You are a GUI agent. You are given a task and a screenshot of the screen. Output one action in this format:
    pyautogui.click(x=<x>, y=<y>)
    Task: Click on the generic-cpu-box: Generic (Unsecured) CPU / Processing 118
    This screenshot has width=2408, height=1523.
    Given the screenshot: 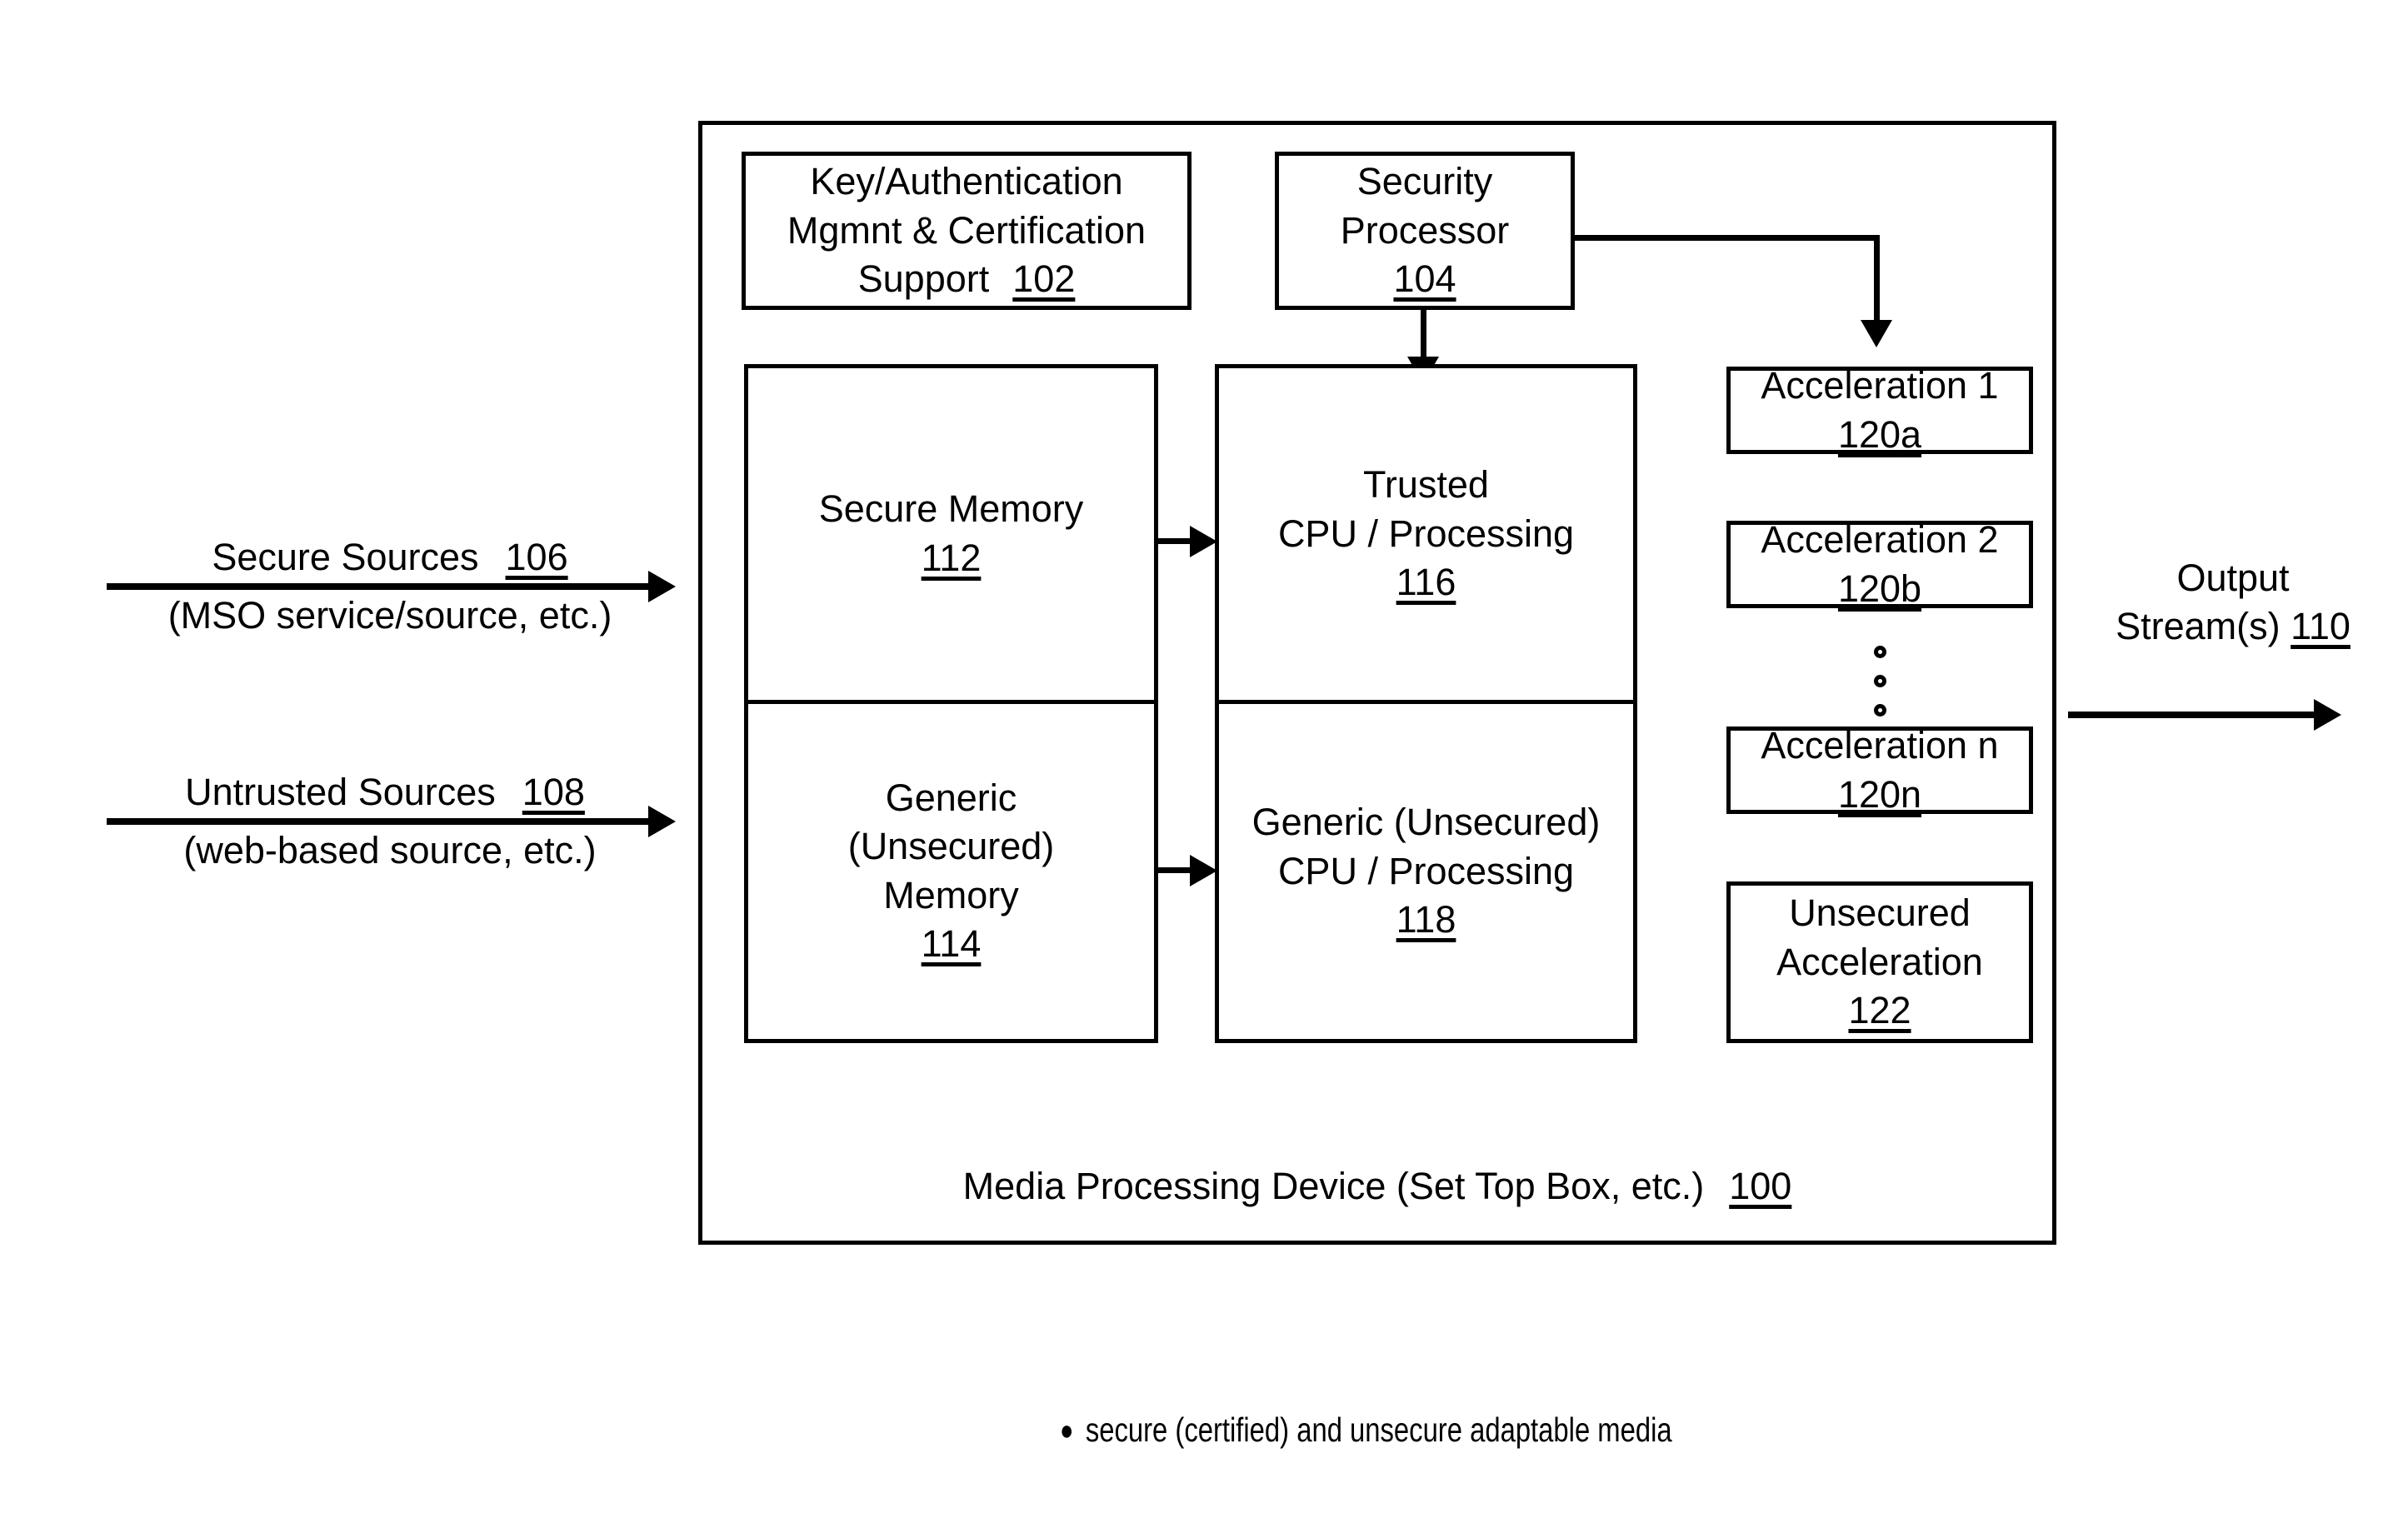 What is the action you would take?
    pyautogui.click(x=1426, y=872)
    